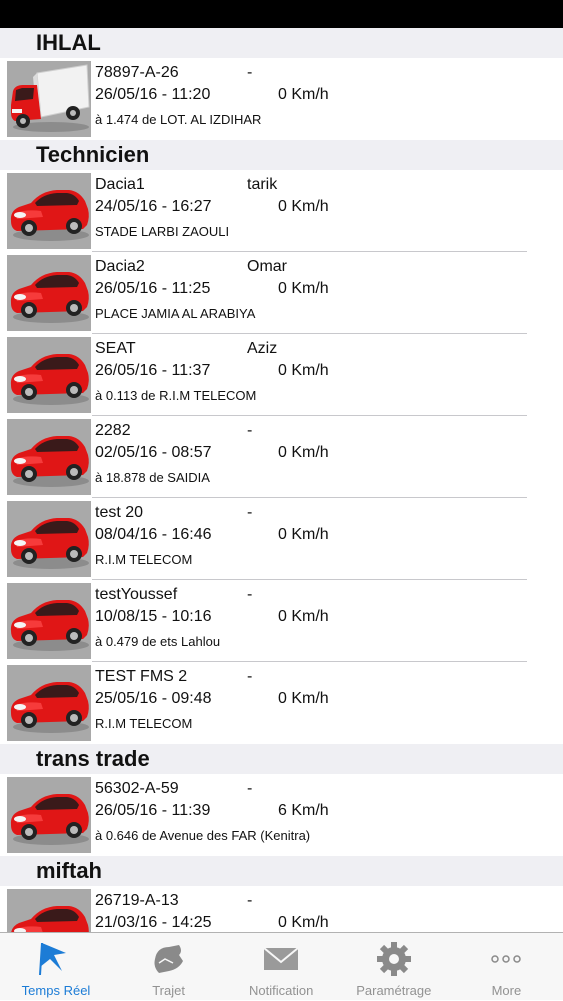 Image resolution: width=563 pixels, height=1001 pixels. Describe the element at coordinates (262, 348) in the screenshot. I see `driver-name: Aziz` at that location.